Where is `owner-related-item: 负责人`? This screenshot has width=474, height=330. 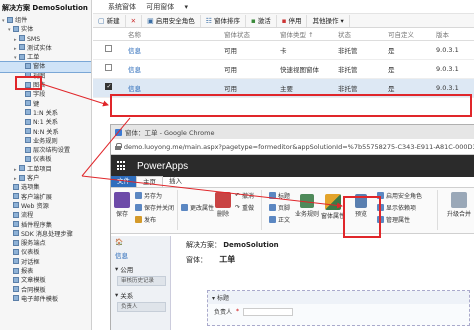
owner-related-item: 负责人 is located at coordinates (141, 307).